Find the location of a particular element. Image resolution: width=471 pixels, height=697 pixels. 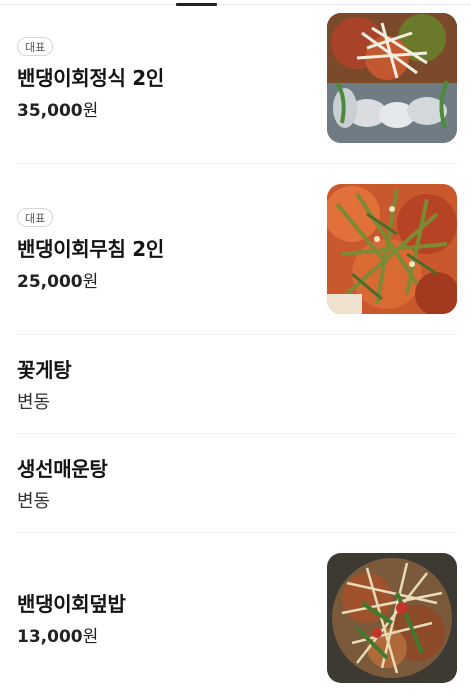

menu-item-price: 35,000원 is located at coordinates (58, 111).